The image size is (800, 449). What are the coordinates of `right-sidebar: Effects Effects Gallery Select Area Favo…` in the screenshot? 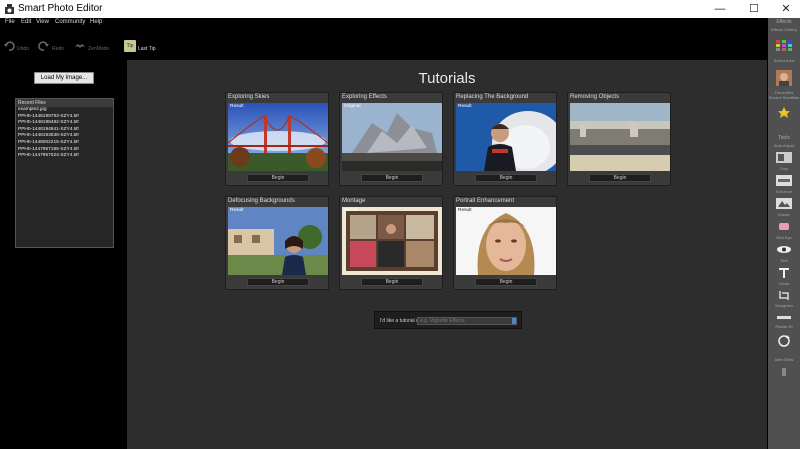 It's located at (784, 233).